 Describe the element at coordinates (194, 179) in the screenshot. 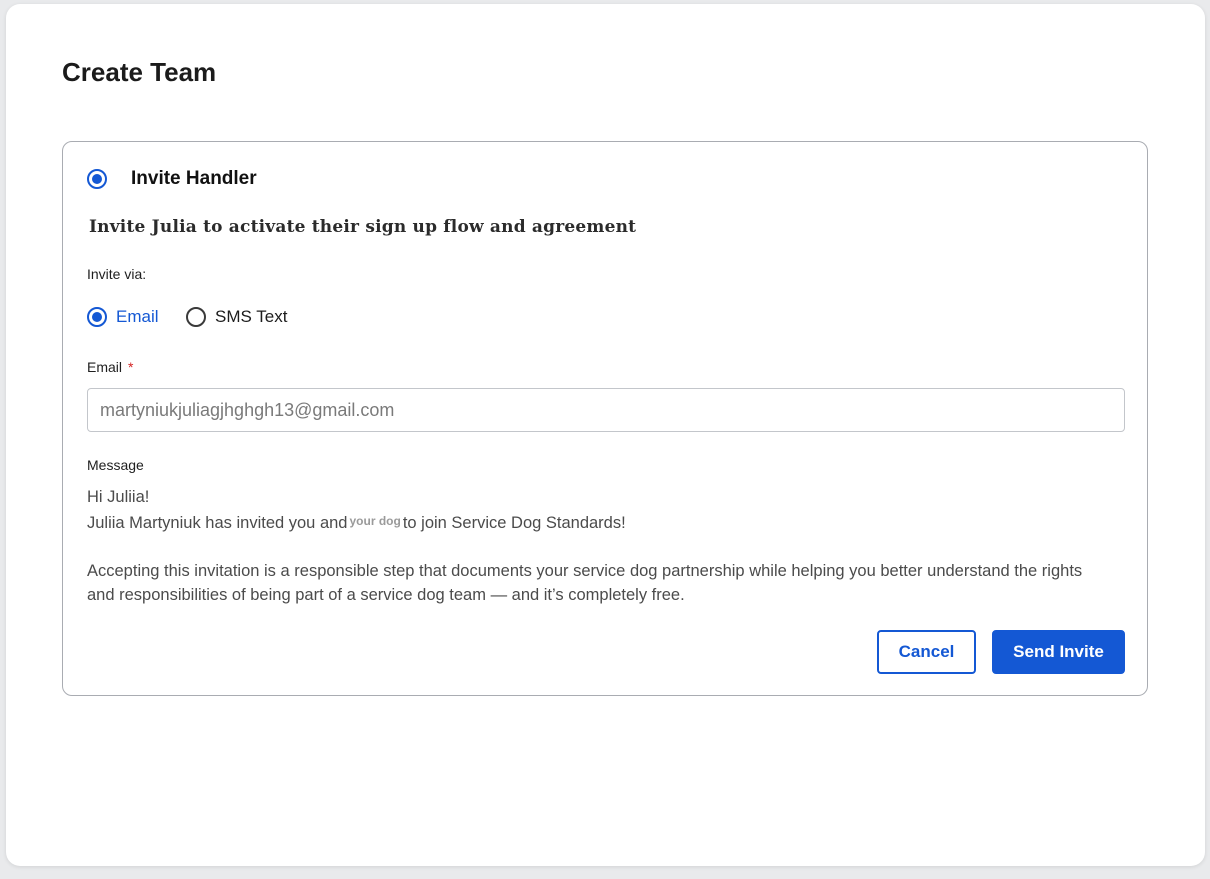

I see `invite-handler-label: Invite Handler` at that location.